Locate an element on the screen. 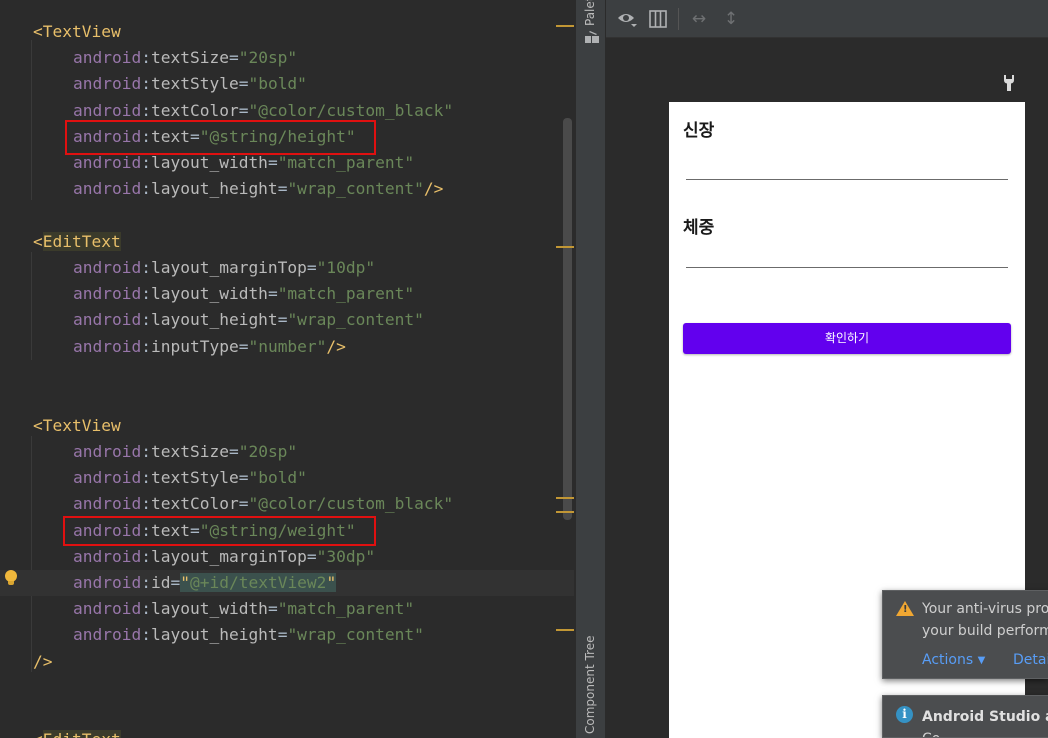 This screenshot has height=738, width=1048. notification-line: Co is located at coordinates (931, 732).